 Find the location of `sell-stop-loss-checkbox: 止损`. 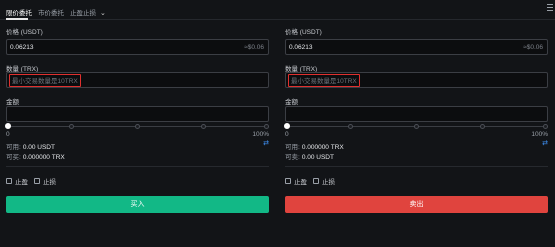

sell-stop-loss-checkbox: 止损 is located at coordinates (324, 181).